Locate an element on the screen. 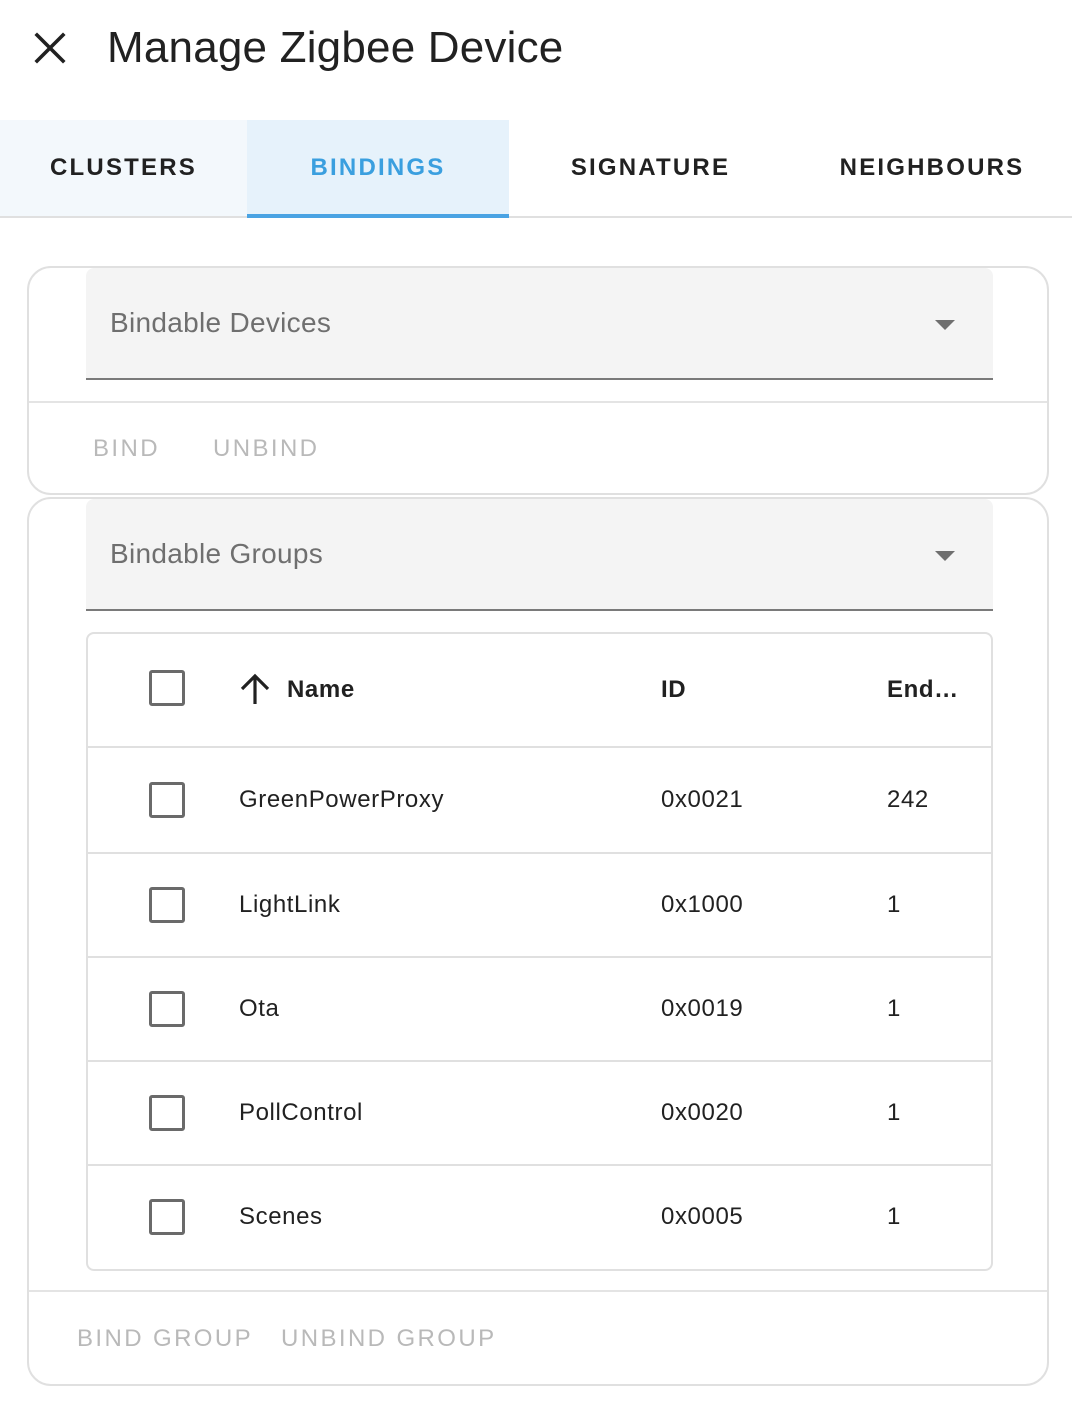  table-row: GreenPowerProxy 0x0021 242 is located at coordinates (539, 801).